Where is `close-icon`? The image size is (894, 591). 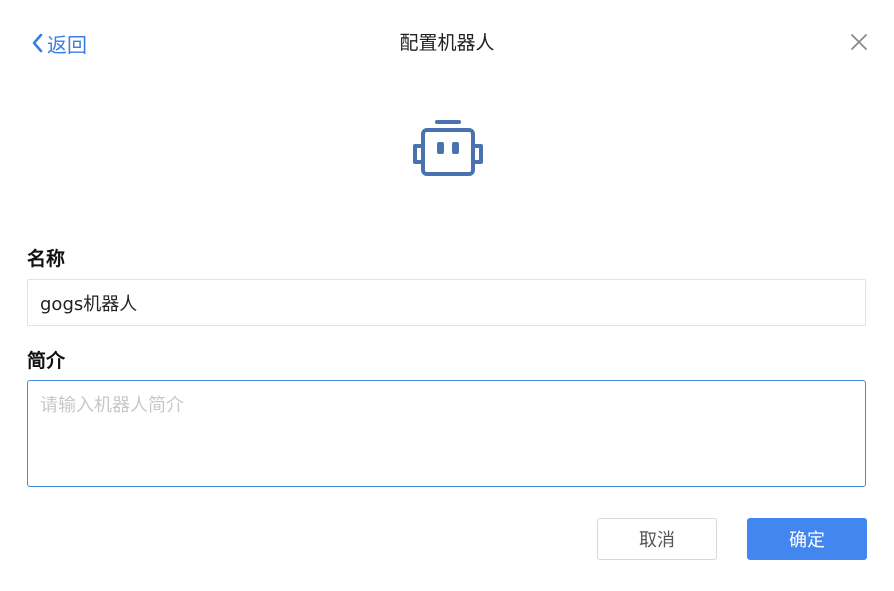 close-icon is located at coordinates (859, 45).